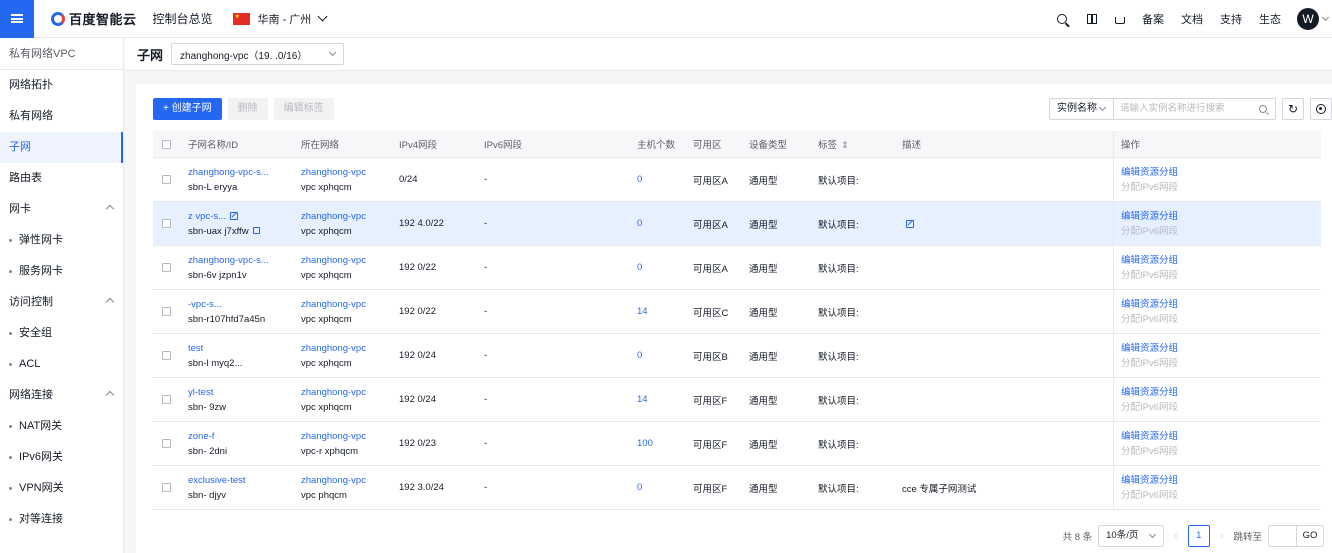  I want to click on grid-apps-icon, so click(1092, 19).